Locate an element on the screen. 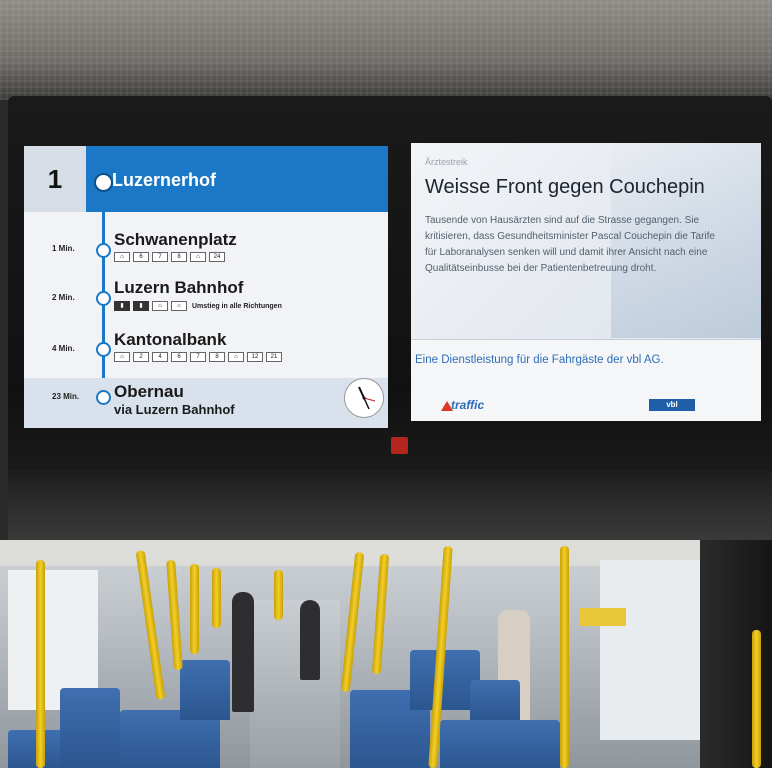 This screenshot has height=768, width=772. stop-minutes: 4 Min. is located at coordinates (63, 348).